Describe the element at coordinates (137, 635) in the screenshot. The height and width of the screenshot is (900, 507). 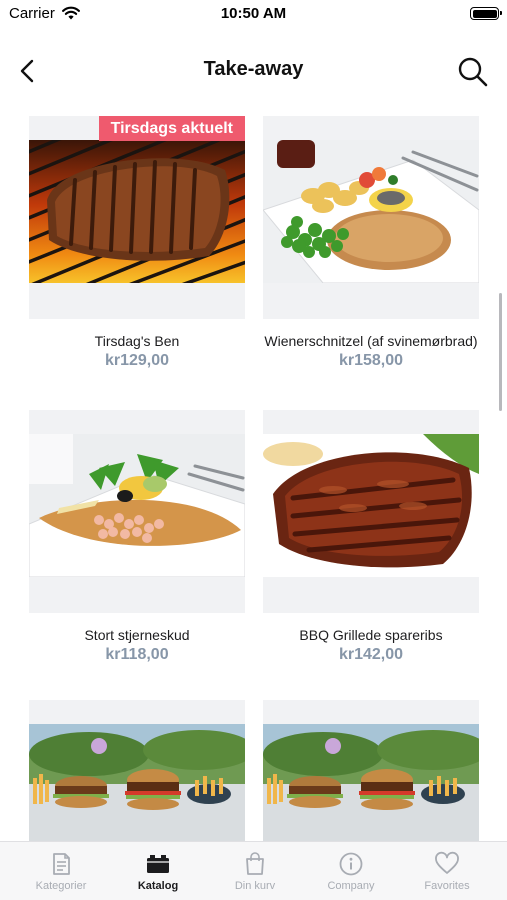
I see `product-name: Stort stjerneskud` at that location.